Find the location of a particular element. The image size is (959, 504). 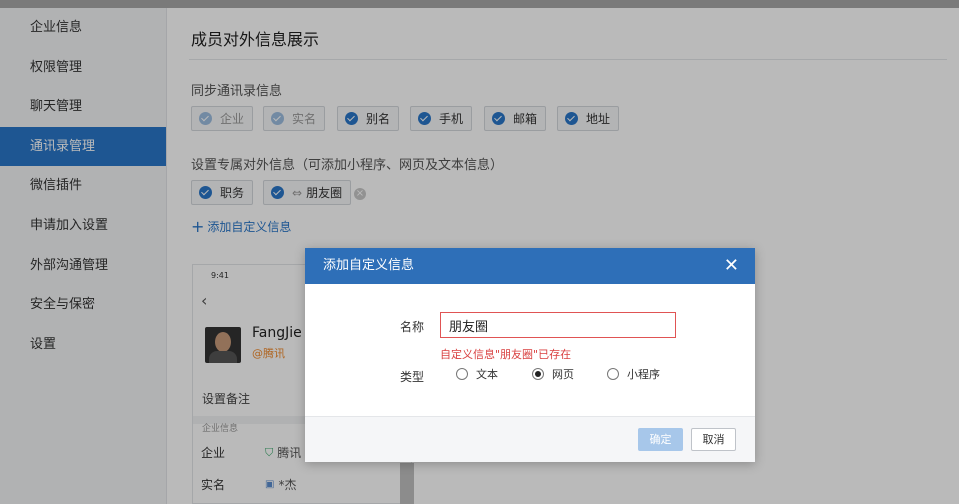

type-option-miniprogram: 小程序 is located at coordinates (633, 374).